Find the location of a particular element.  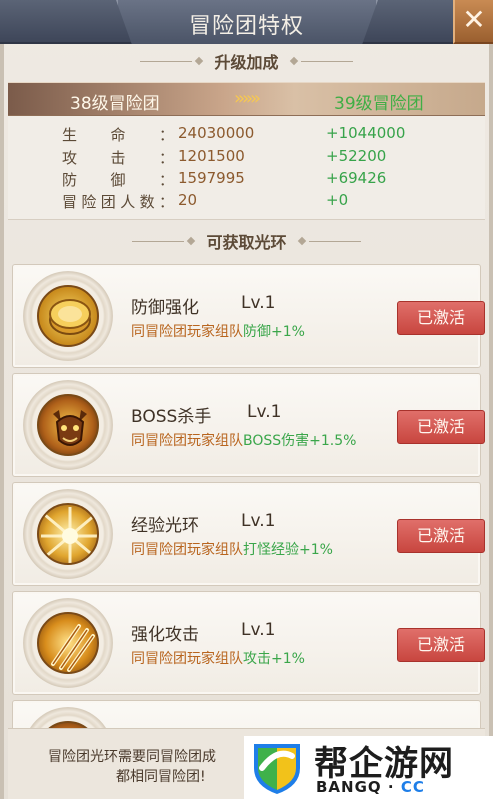

watermark-domain-suffix: CC is located at coordinates (412, 787).